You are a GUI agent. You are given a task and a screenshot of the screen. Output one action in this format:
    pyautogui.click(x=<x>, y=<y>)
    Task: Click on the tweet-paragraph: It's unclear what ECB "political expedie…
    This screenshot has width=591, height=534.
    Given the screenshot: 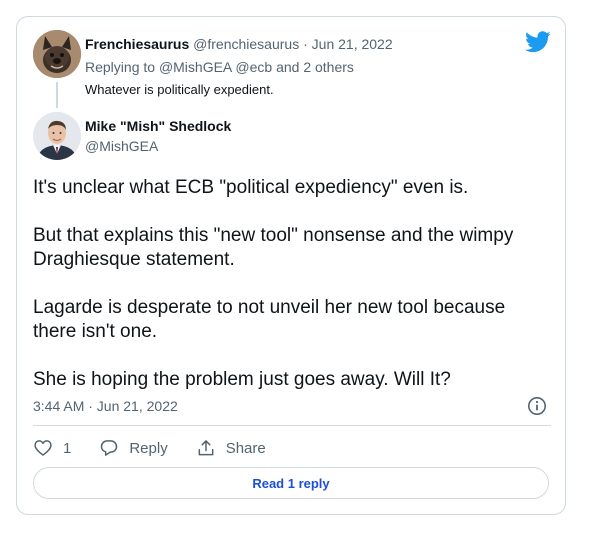 What is the action you would take?
    pyautogui.click(x=251, y=187)
    